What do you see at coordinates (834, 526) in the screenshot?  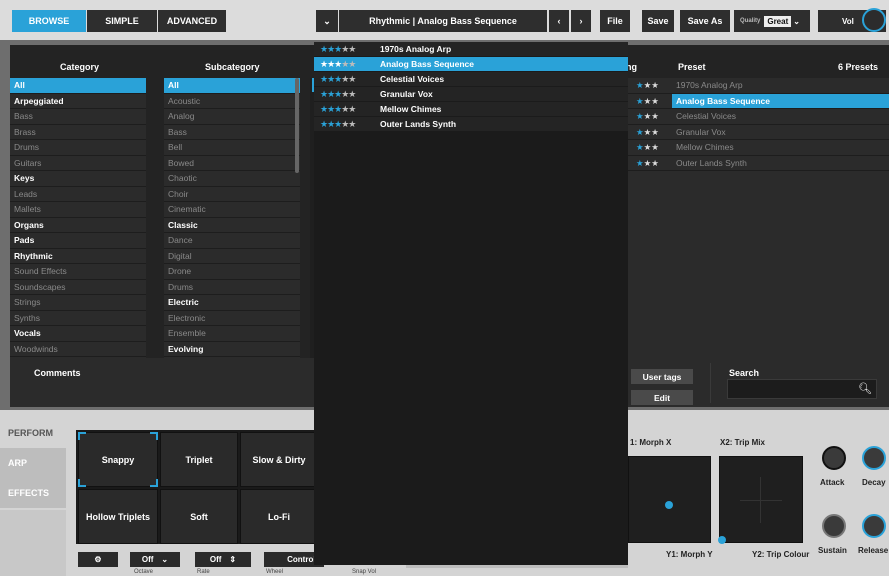 I see `sustain-knob` at bounding box center [834, 526].